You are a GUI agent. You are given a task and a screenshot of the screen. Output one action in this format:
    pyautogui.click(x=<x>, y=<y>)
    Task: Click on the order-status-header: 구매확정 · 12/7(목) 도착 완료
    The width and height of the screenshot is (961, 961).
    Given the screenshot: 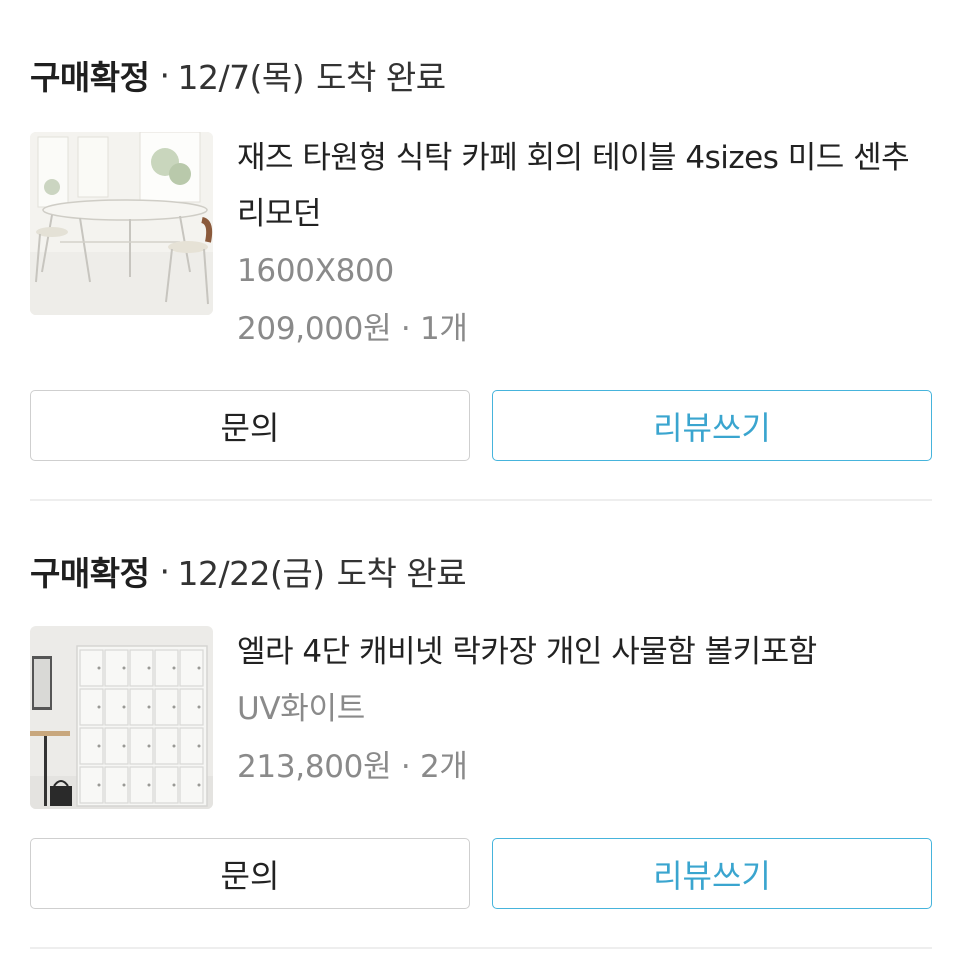 What is the action you would take?
    pyautogui.click(x=481, y=75)
    